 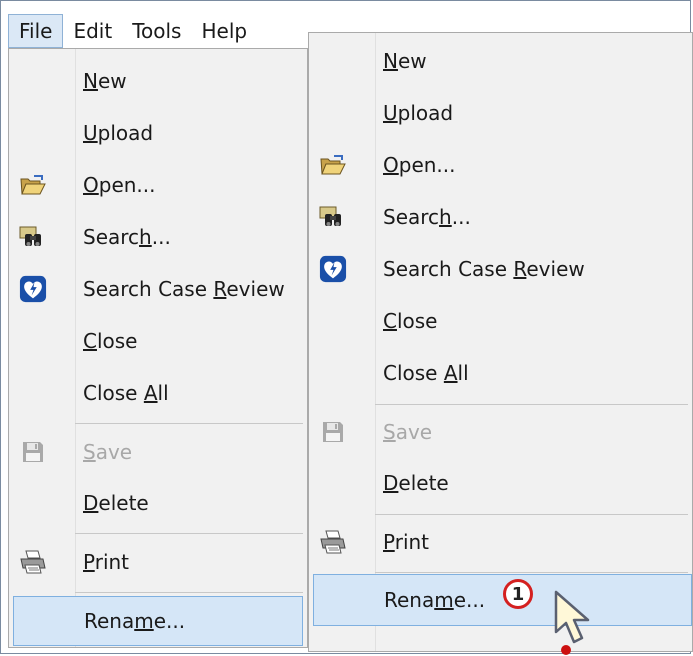 What do you see at coordinates (500, 432) in the screenshot?
I see `menu-item-save-copy: Save` at bounding box center [500, 432].